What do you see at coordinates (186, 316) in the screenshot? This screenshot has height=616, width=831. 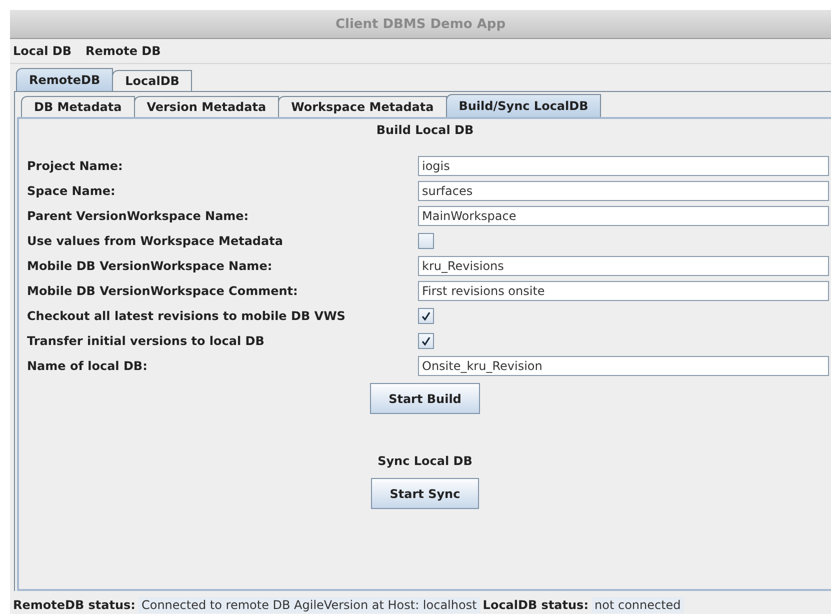 I see `field-label: Checkout all latest revisions to mobile DB VWS` at bounding box center [186, 316].